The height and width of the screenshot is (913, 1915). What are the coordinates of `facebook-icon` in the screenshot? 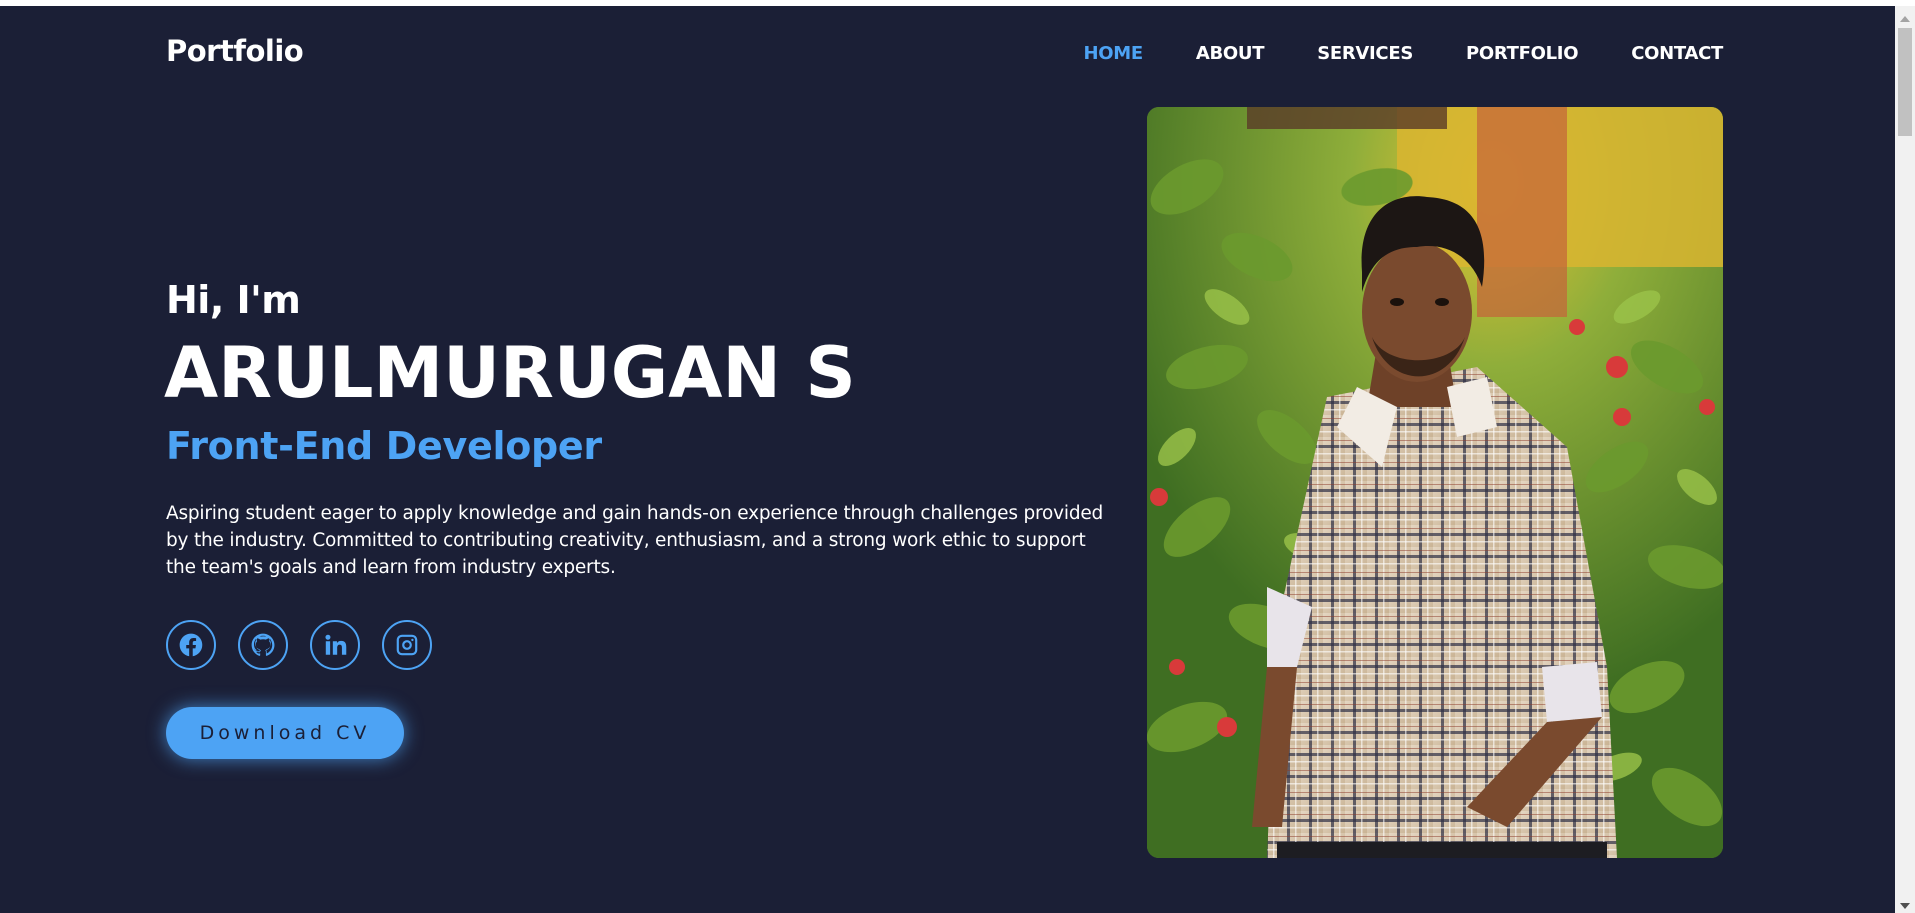 It's located at (191, 645).